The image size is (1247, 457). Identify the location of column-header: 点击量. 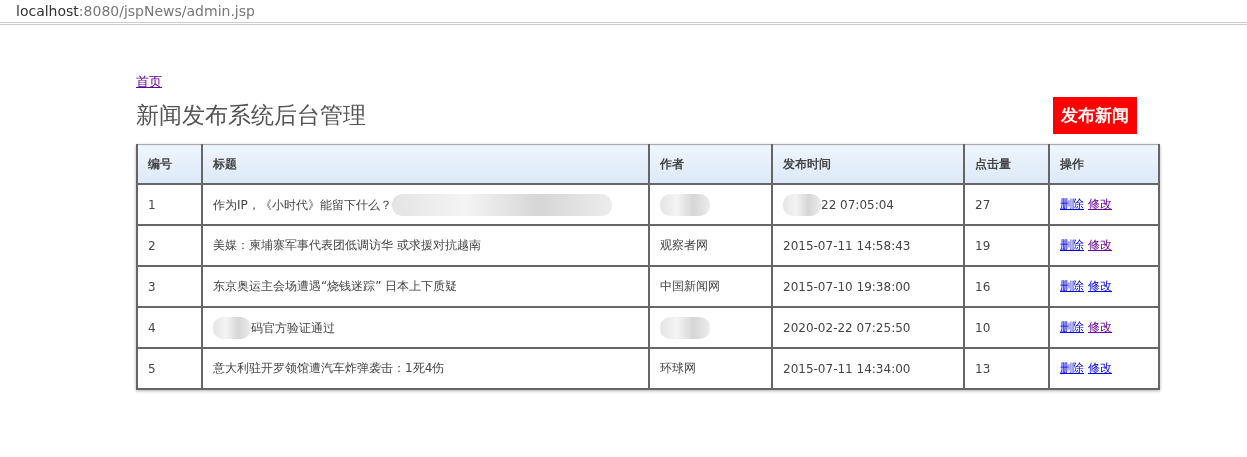
(1006, 164).